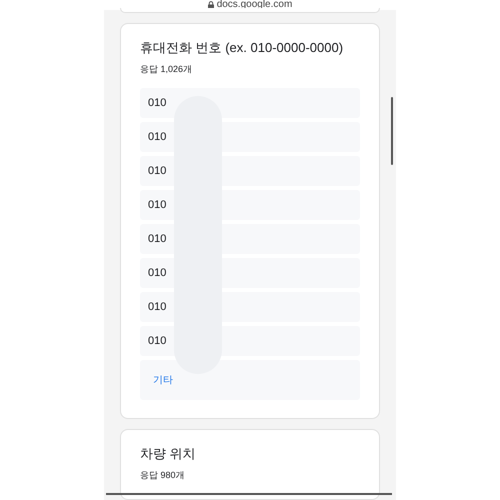 The height and width of the screenshot is (500, 500). What do you see at coordinates (392, 131) in the screenshot?
I see `scrollbar` at bounding box center [392, 131].